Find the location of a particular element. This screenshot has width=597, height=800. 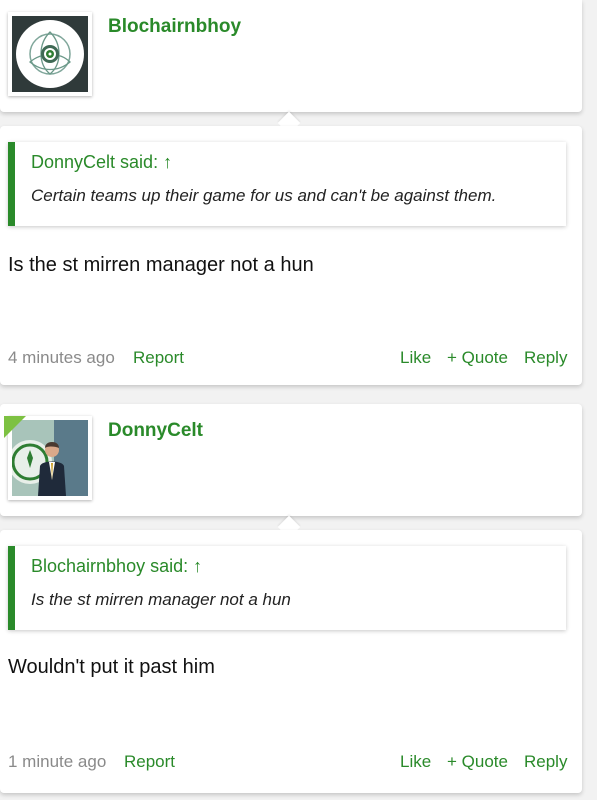

avatar is located at coordinates (50, 54).